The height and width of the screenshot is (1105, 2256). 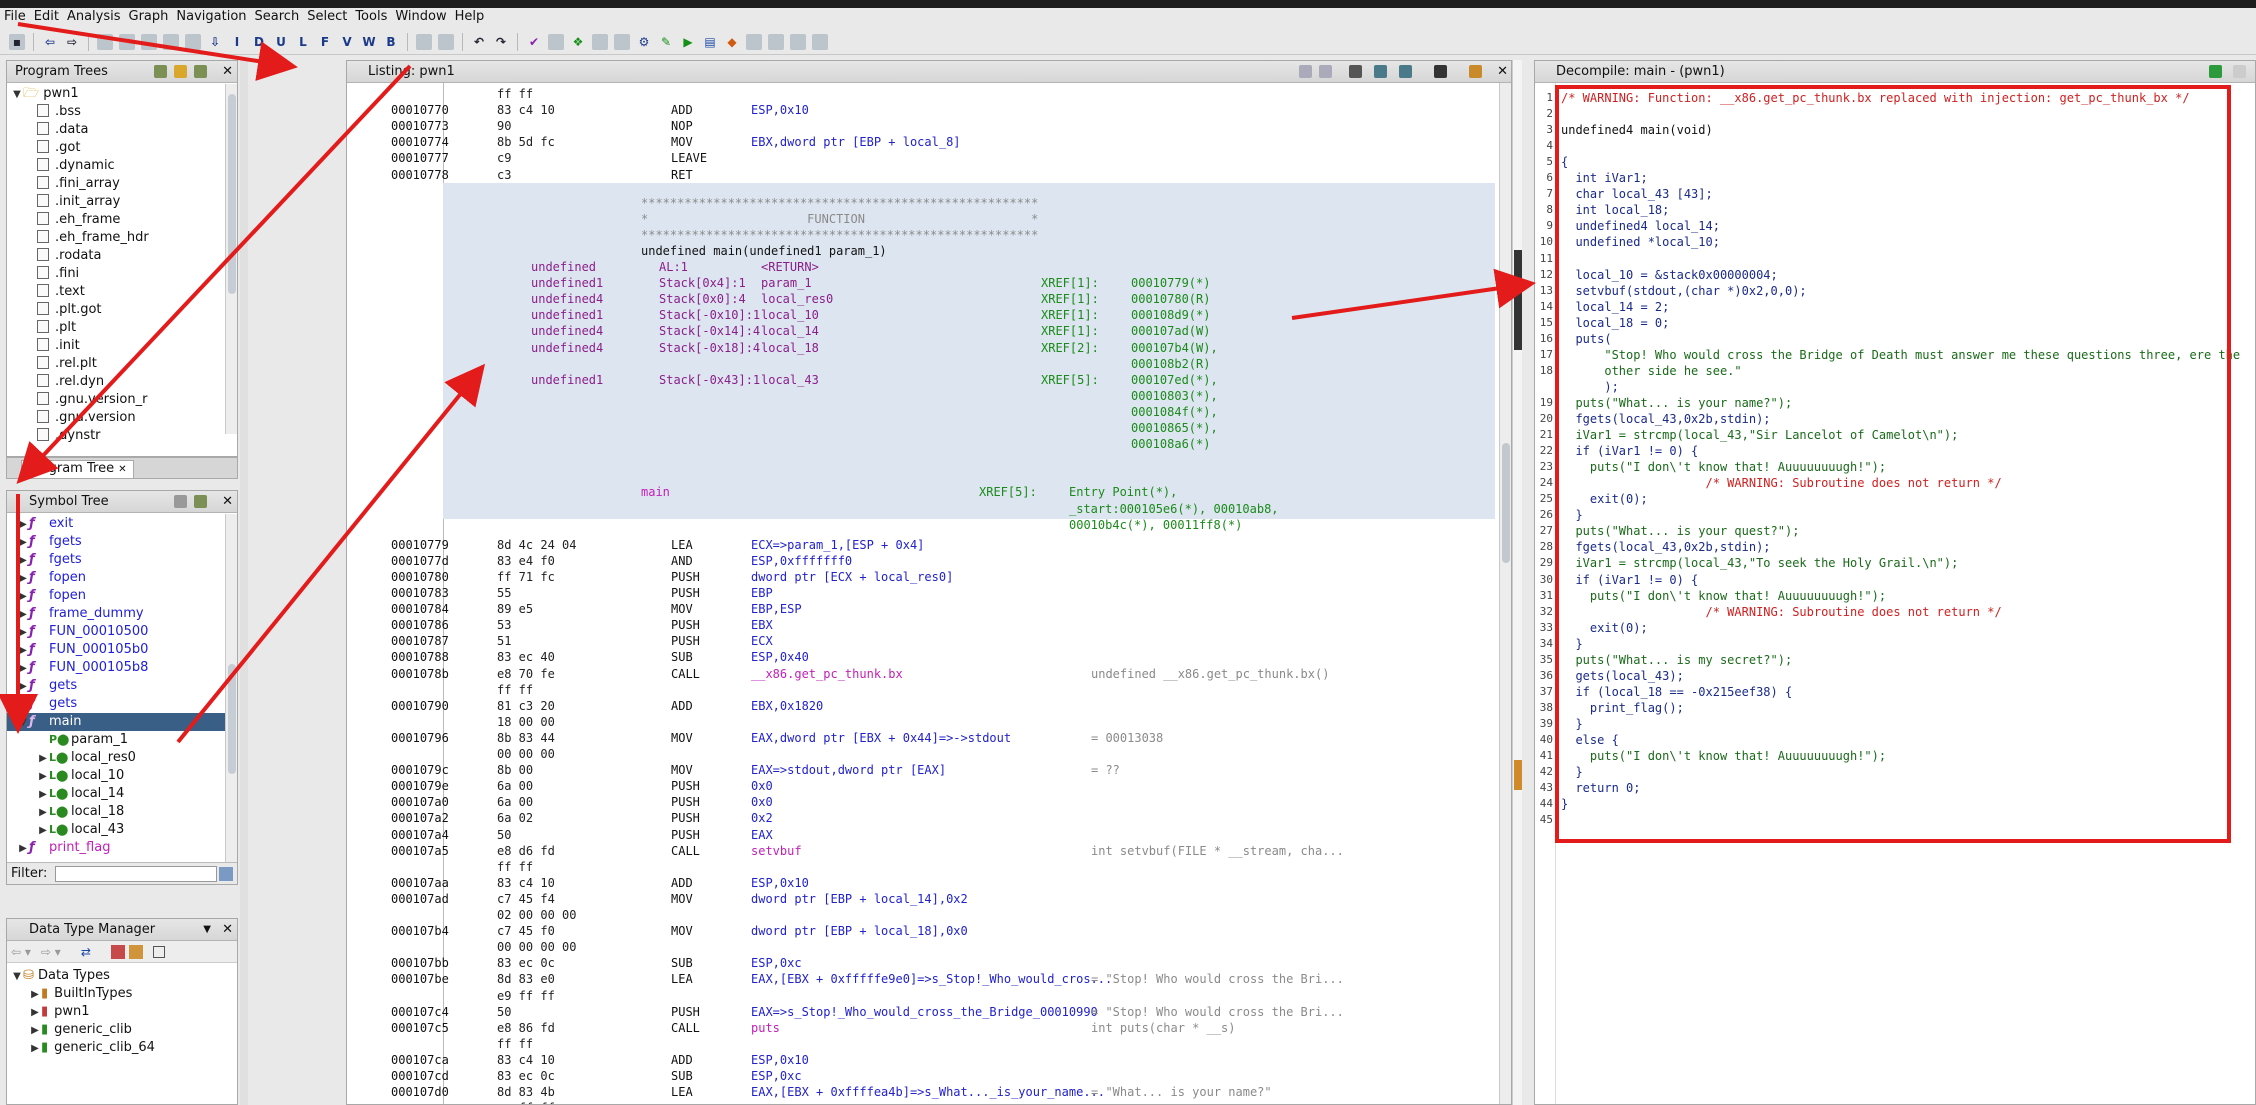 What do you see at coordinates (127, 560) in the screenshot?
I see `symbol-tree-item: ▶ ƒ fgets` at bounding box center [127, 560].